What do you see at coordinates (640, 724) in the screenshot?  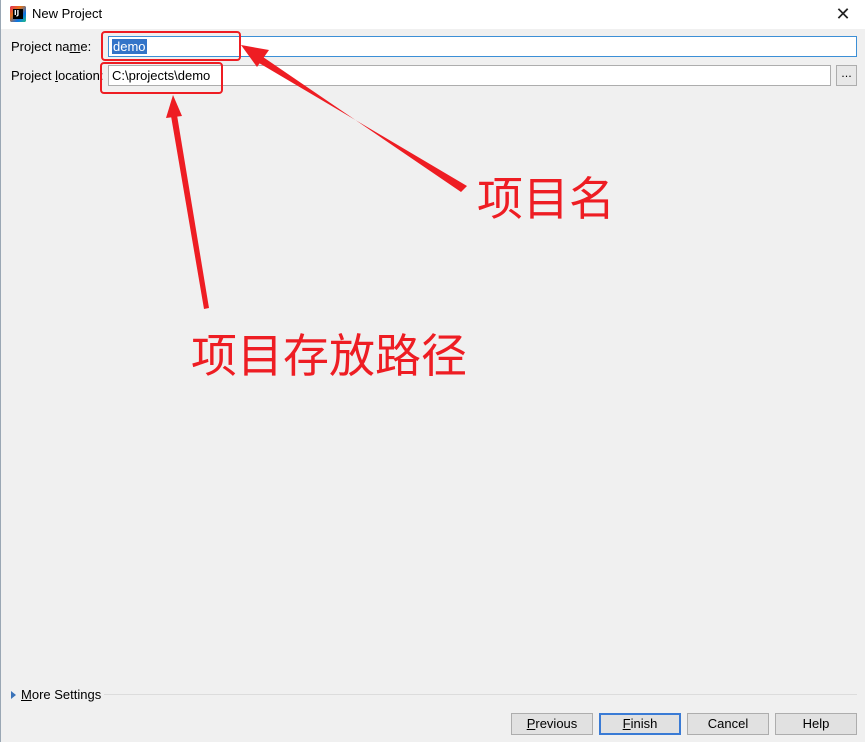 I see `finish-button: Finish` at bounding box center [640, 724].